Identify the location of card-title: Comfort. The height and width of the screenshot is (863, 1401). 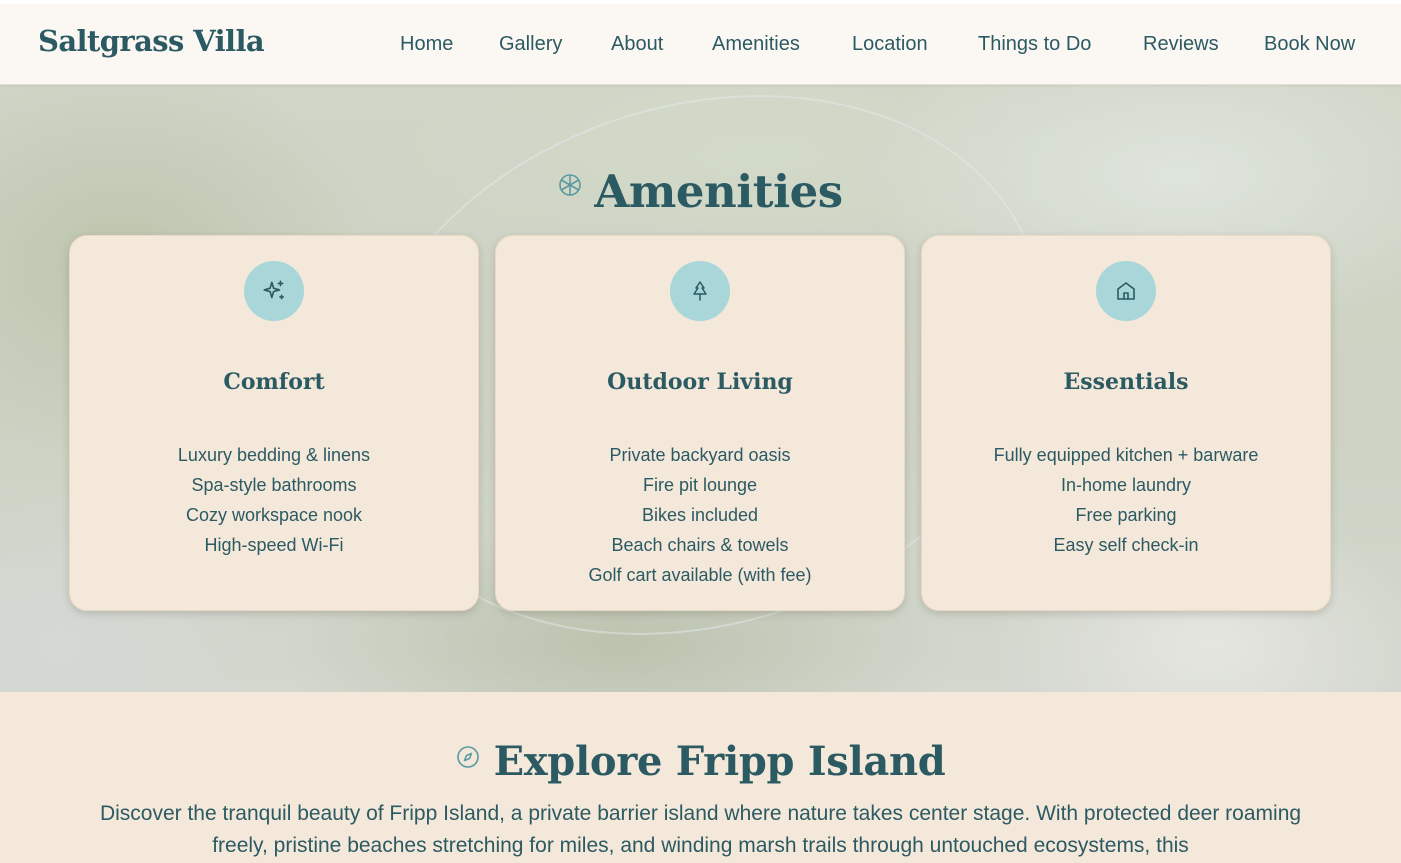
(274, 382).